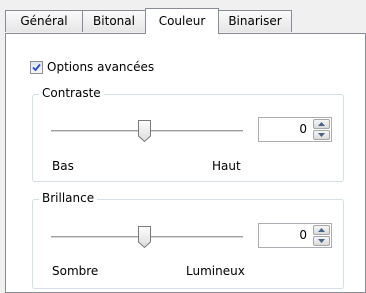  I want to click on tab-couleur: Couleur, so click(182, 21).